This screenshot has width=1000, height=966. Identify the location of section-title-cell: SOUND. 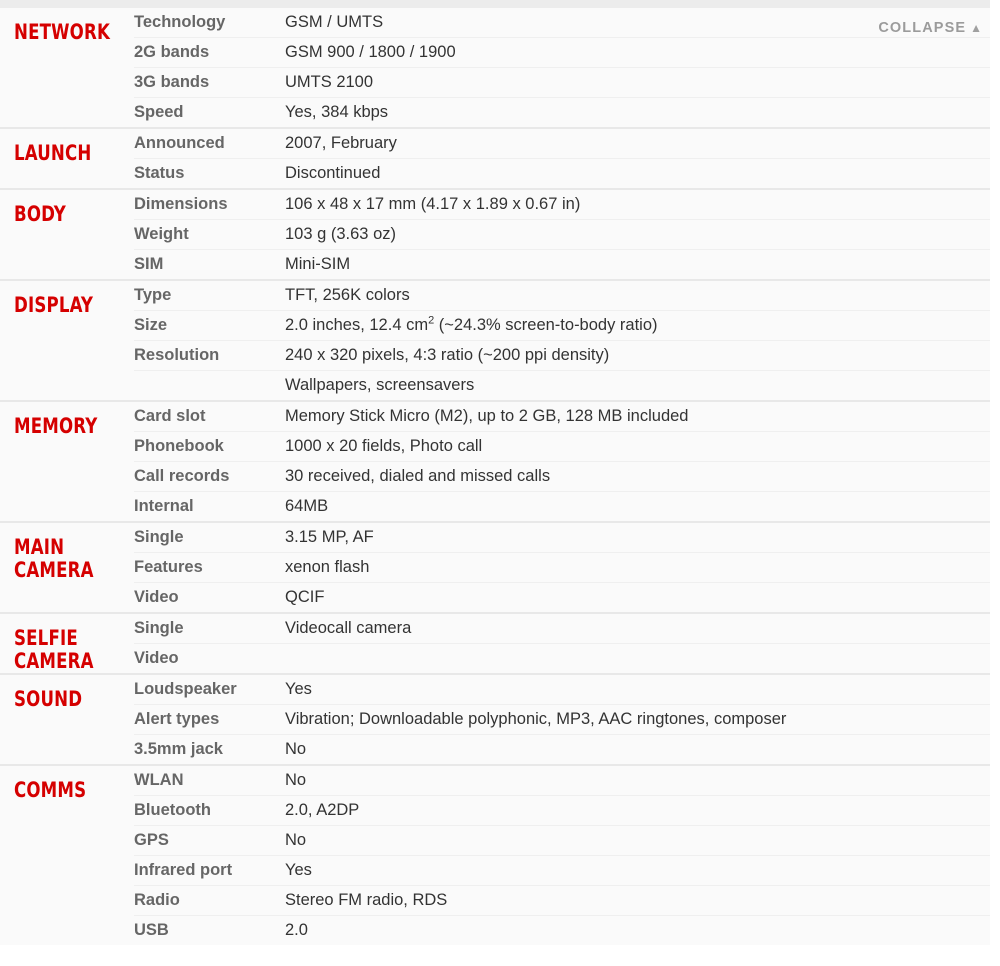
(67, 693).